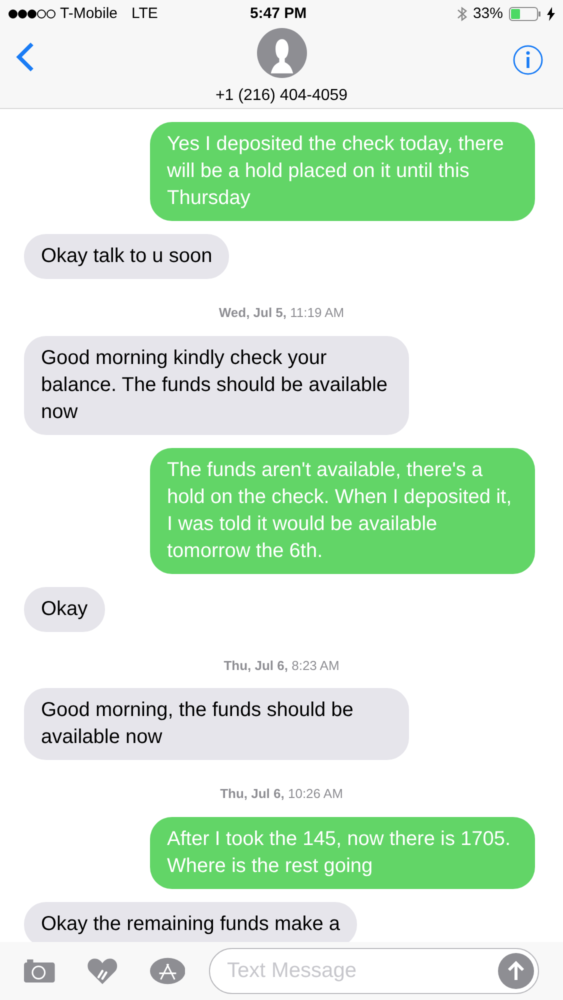 The width and height of the screenshot is (563, 1000). Describe the element at coordinates (216, 724) in the screenshot. I see `message-bubble: Good morning, the funds should be available now` at that location.